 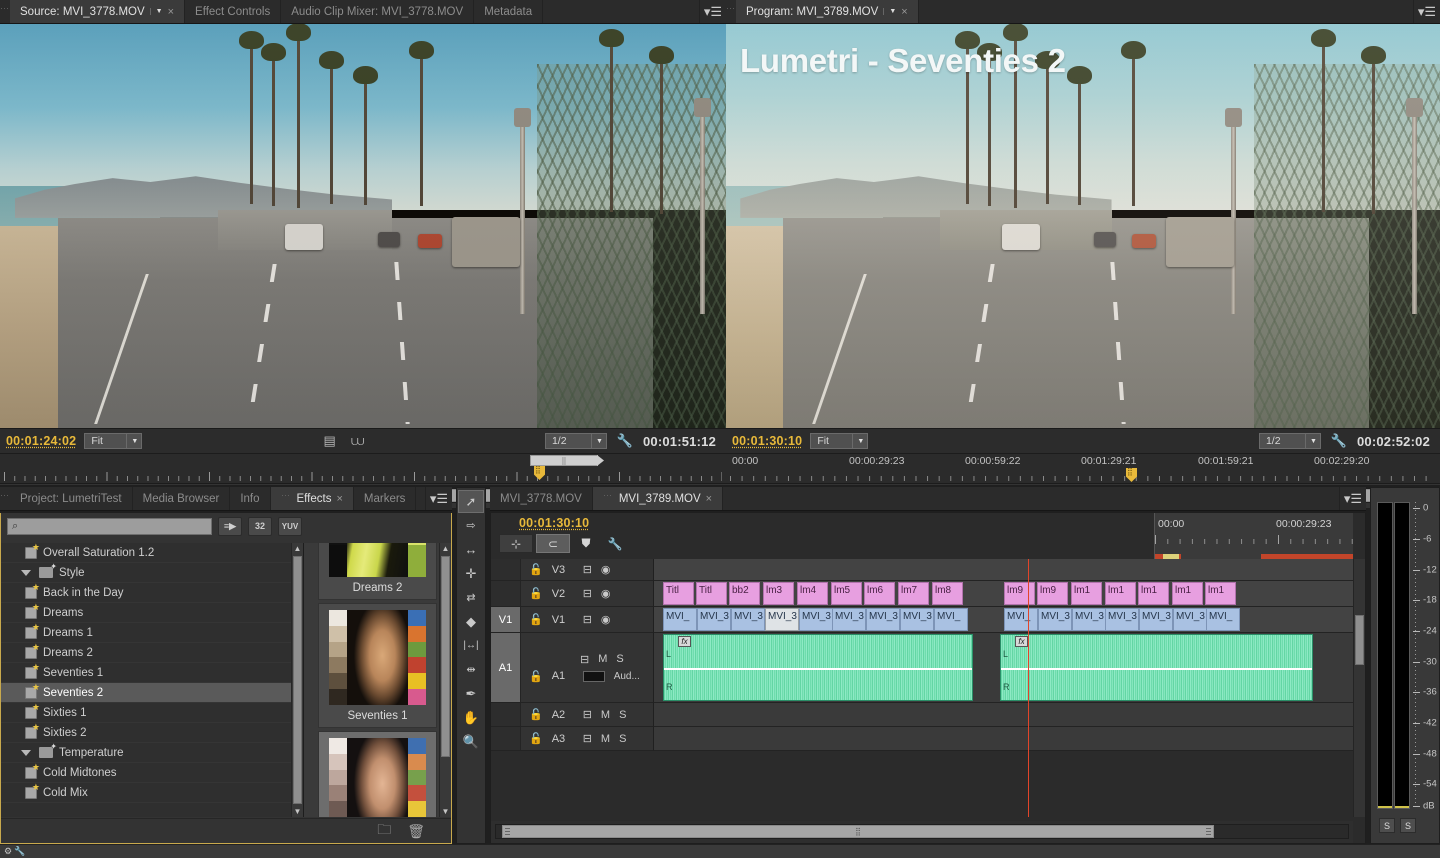 What do you see at coordinates (471, 597) in the screenshot?
I see `rate-stretch-tool: ⇄` at bounding box center [471, 597].